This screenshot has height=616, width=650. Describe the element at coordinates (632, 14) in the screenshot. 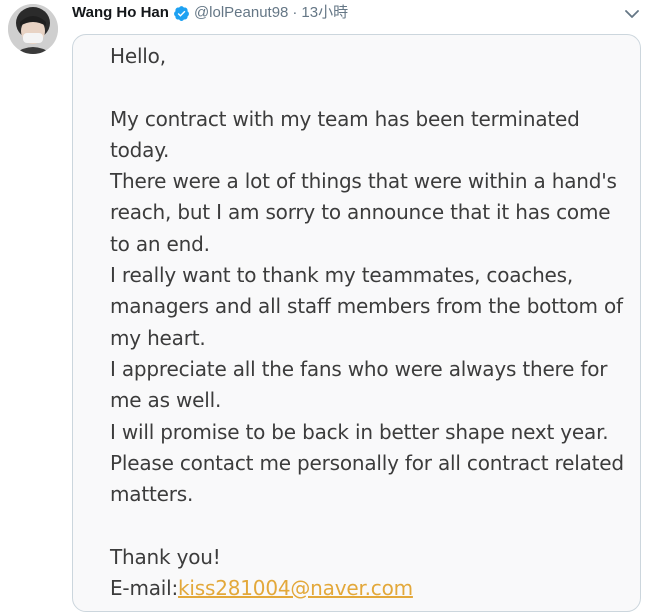

I see `chevron-down-icon` at that location.